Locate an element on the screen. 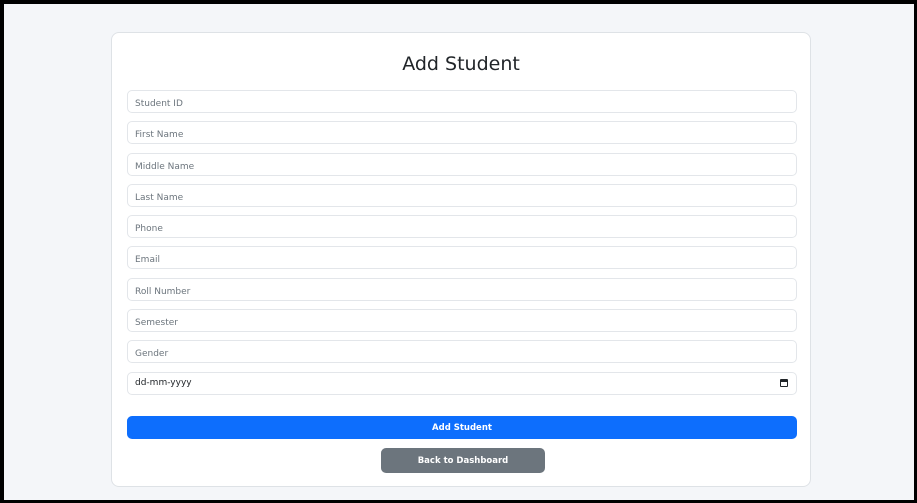  page-title: Add Student is located at coordinates (461, 64).